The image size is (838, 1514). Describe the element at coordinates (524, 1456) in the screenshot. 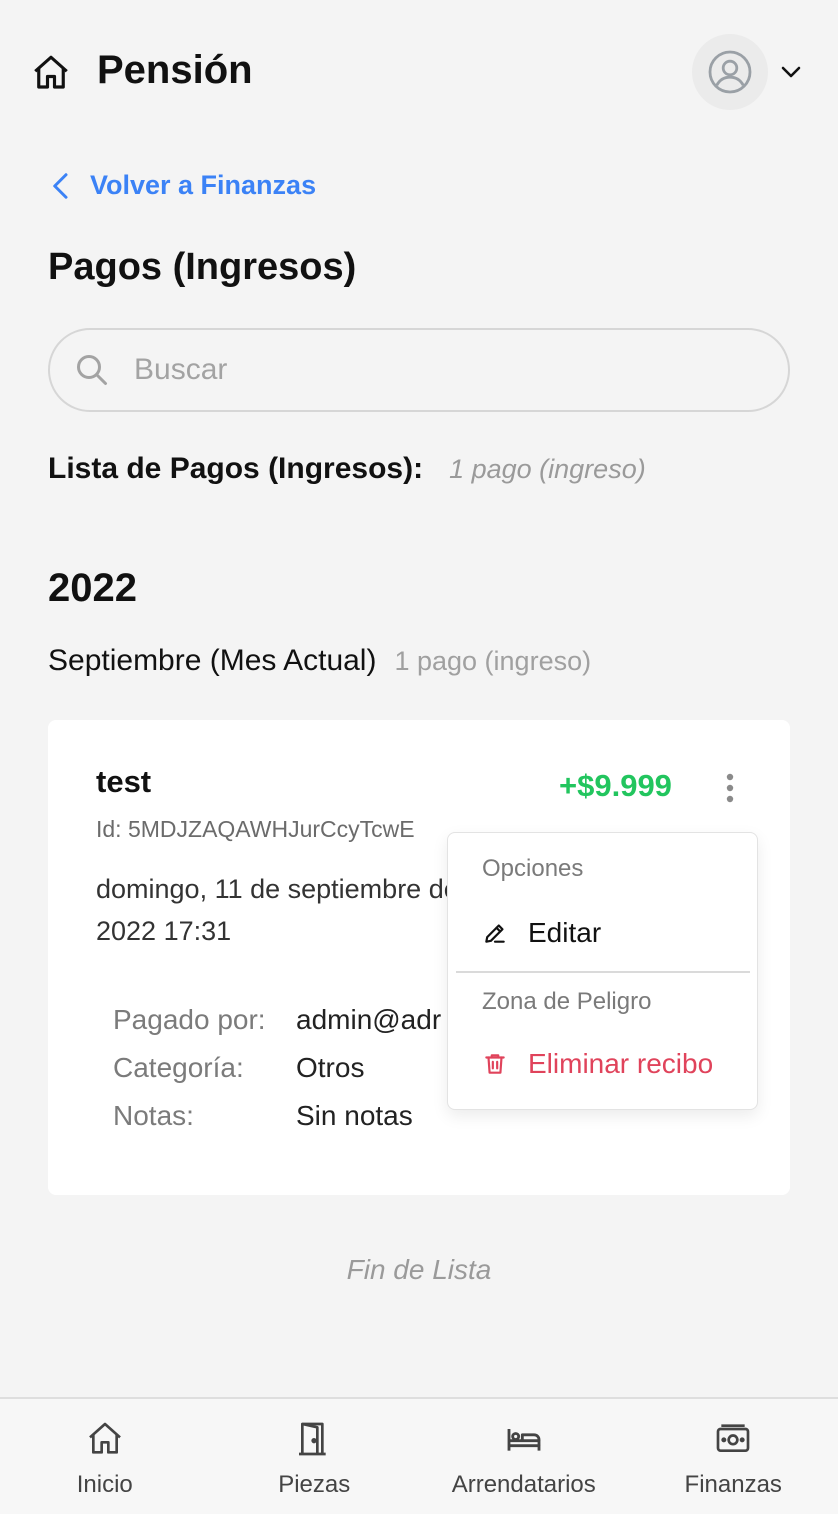

I see `nav-item-arrendatarios: Arrendatarios` at that location.